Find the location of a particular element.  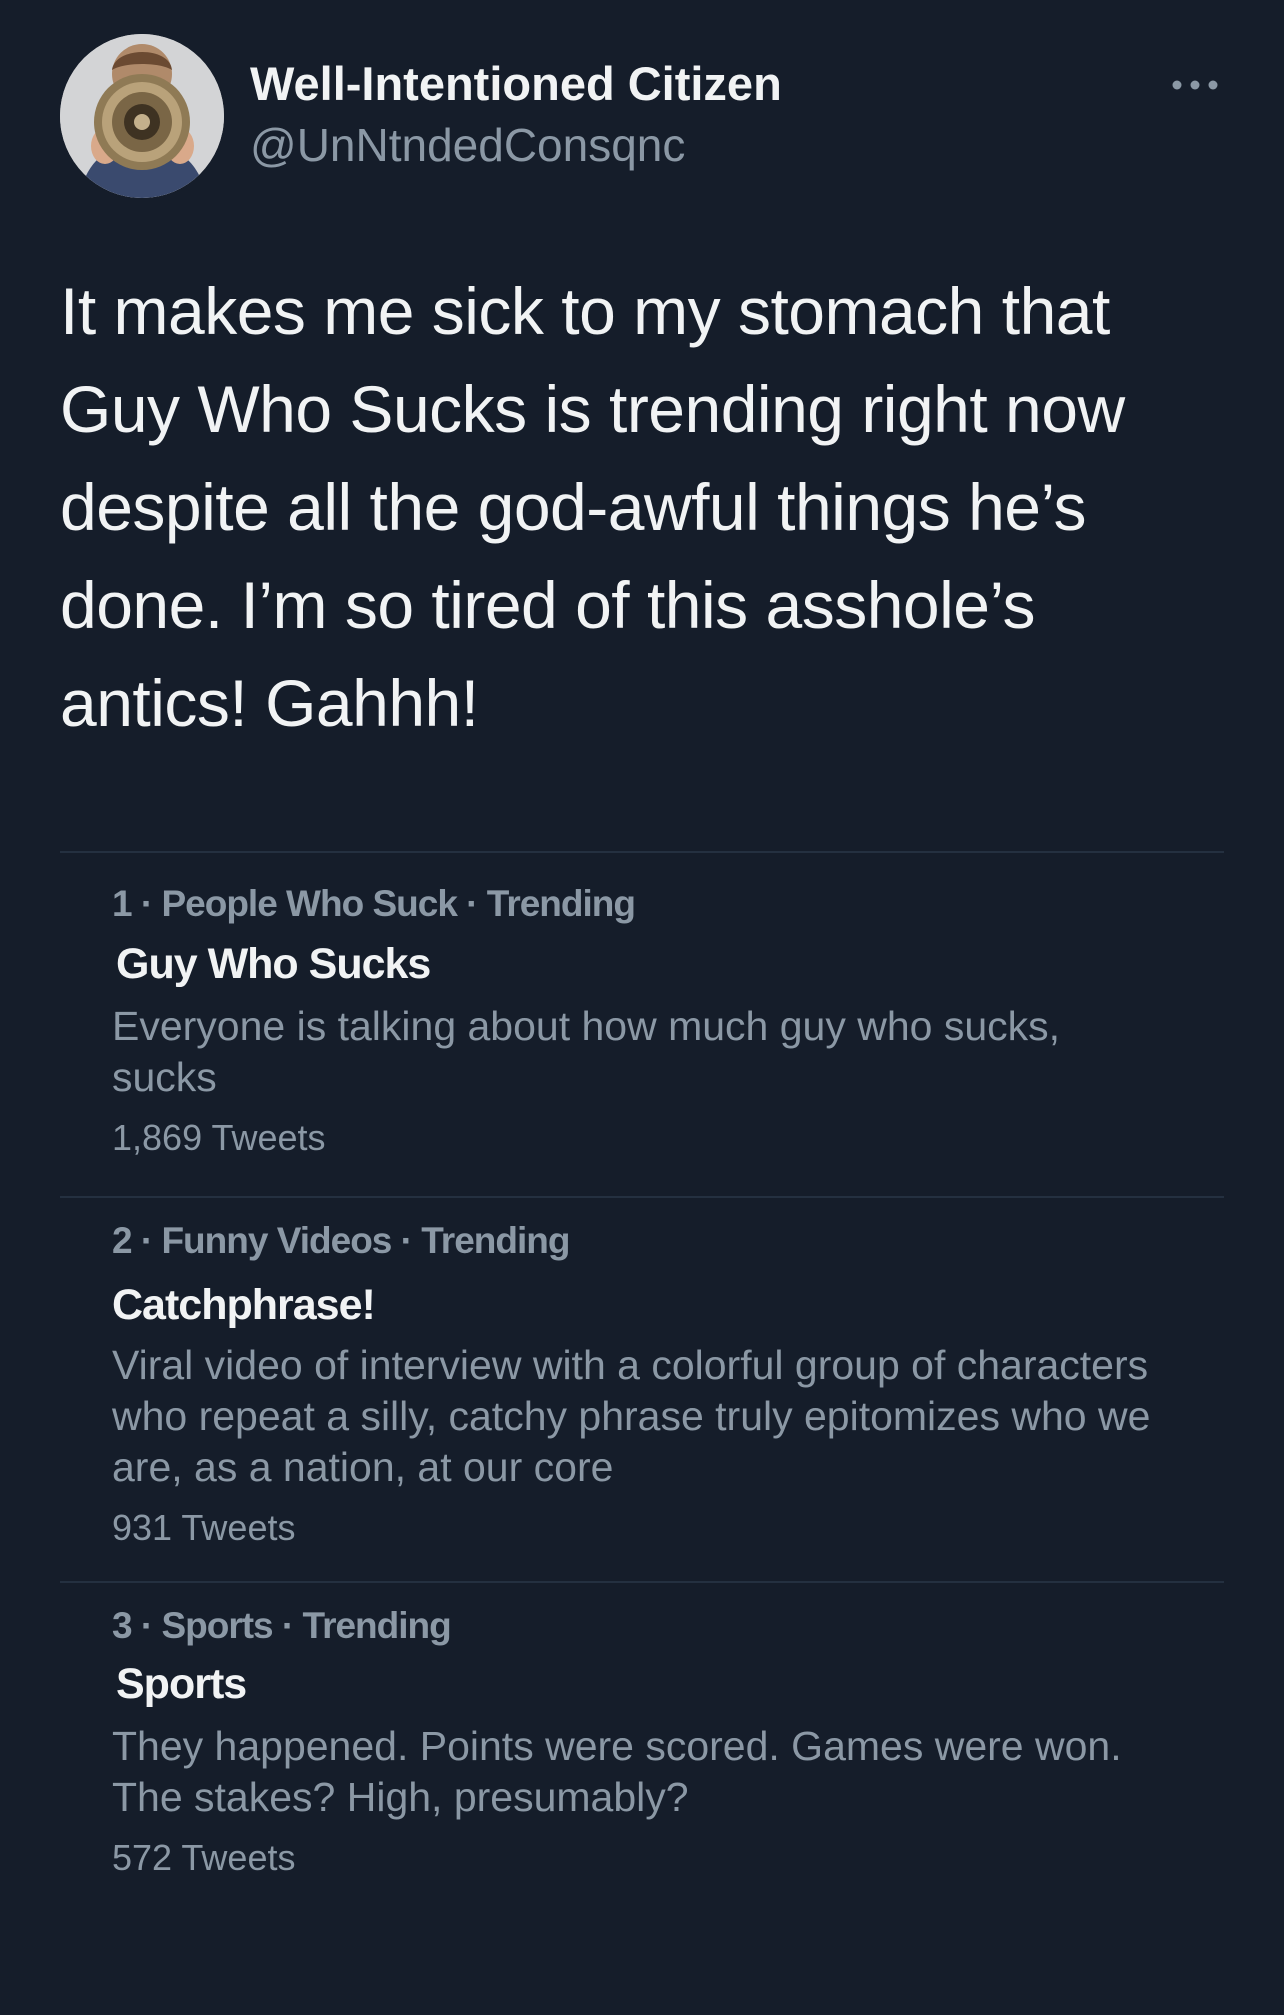

trend-meta: 3 · Sports · Trending is located at coordinates (282, 1625).